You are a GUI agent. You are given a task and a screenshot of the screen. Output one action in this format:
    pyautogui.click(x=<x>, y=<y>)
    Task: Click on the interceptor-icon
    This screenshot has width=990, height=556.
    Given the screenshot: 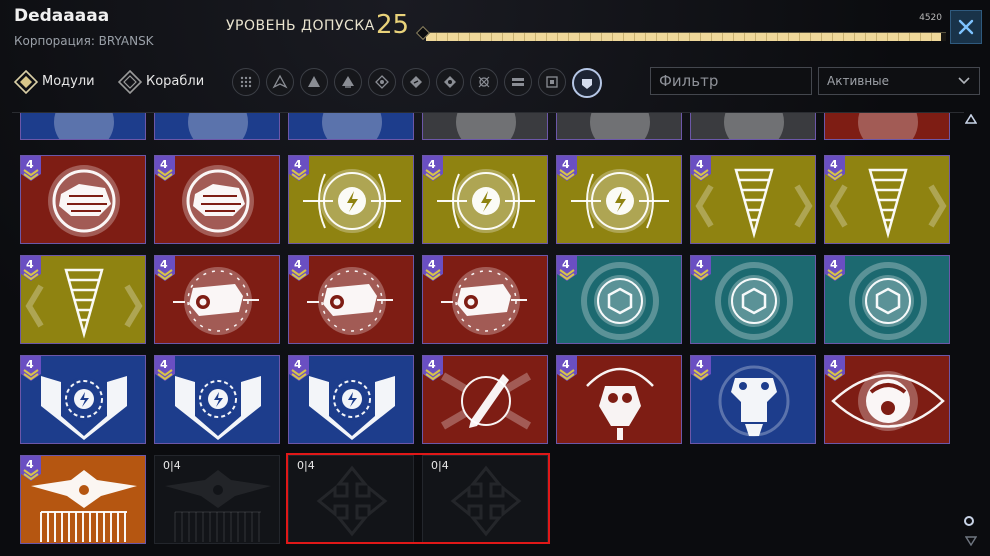 What is the action you would take?
    pyautogui.click(x=280, y=81)
    